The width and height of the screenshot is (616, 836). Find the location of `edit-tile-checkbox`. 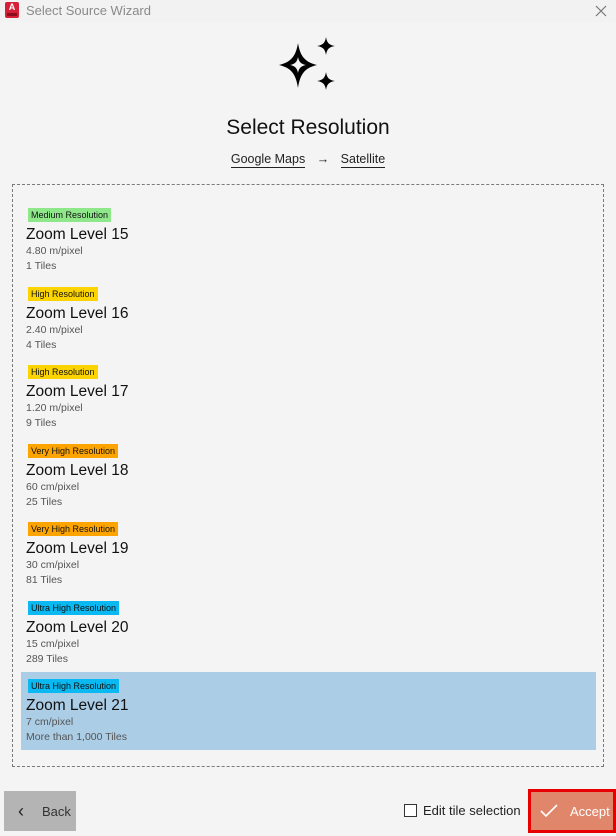

edit-tile-checkbox is located at coordinates (410, 810).